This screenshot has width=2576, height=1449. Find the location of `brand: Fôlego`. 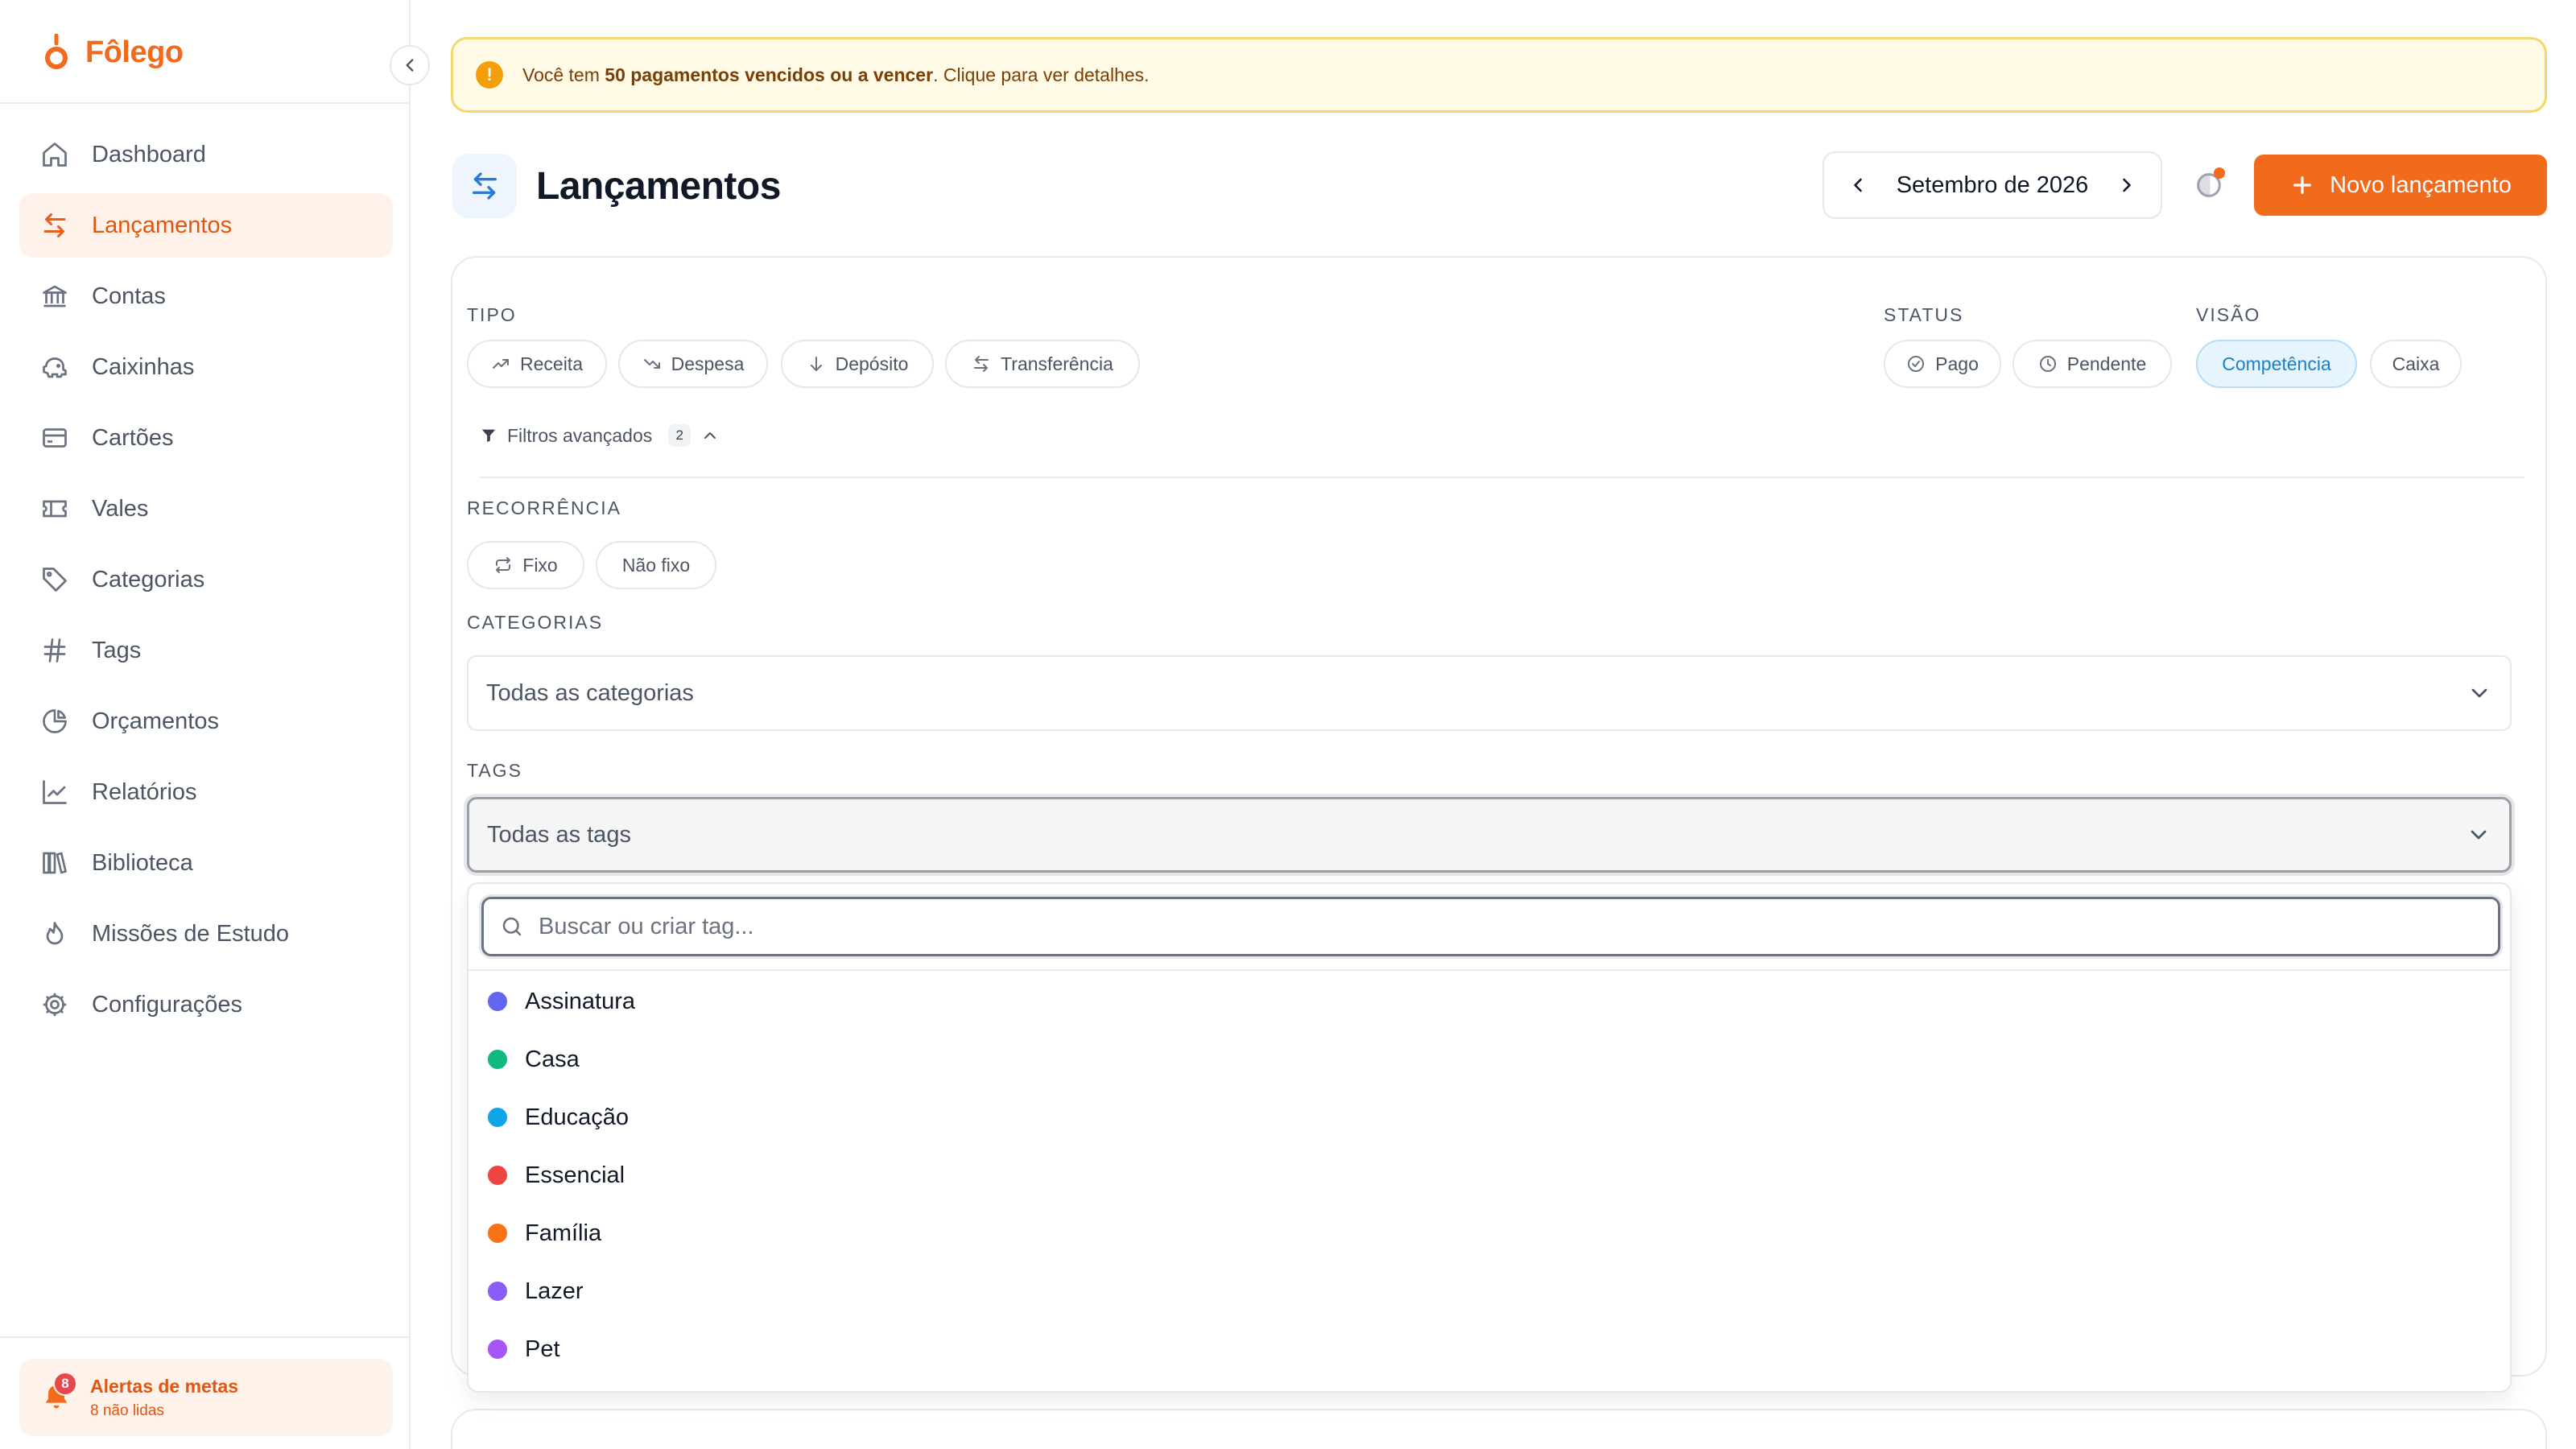

brand: Fôlego is located at coordinates (113, 52).